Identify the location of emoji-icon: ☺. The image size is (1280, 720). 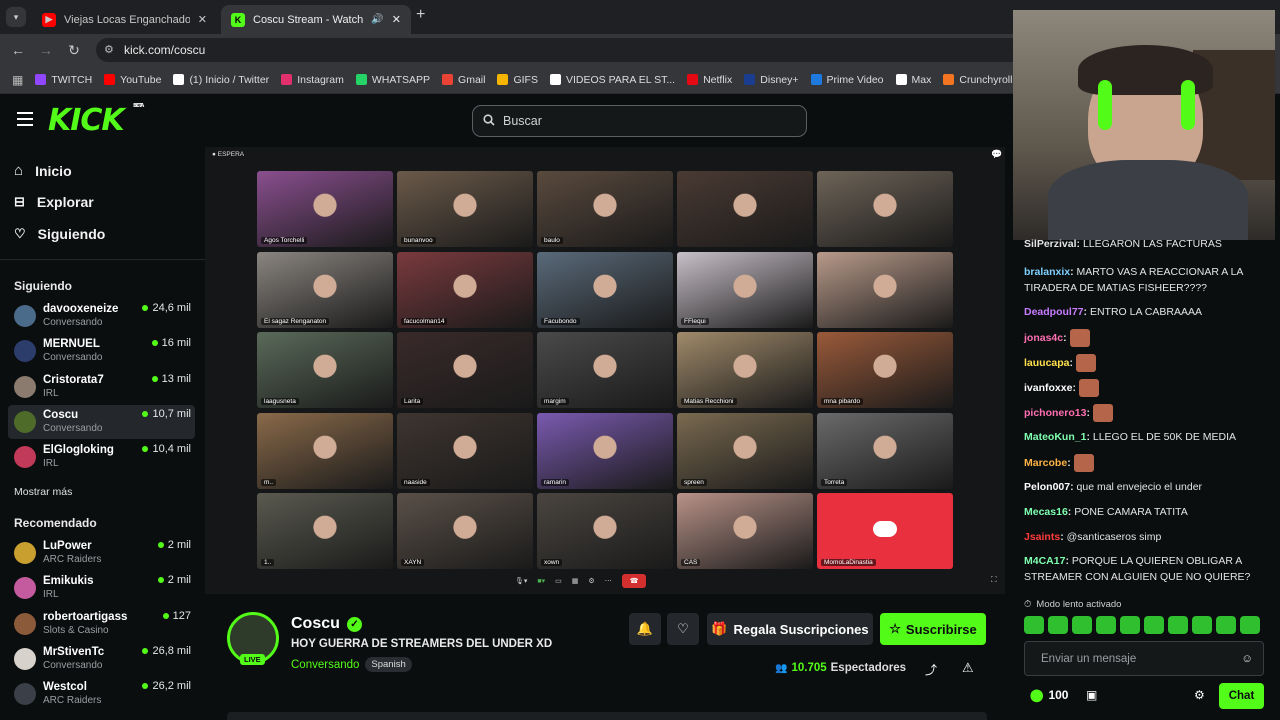
(1247, 659).